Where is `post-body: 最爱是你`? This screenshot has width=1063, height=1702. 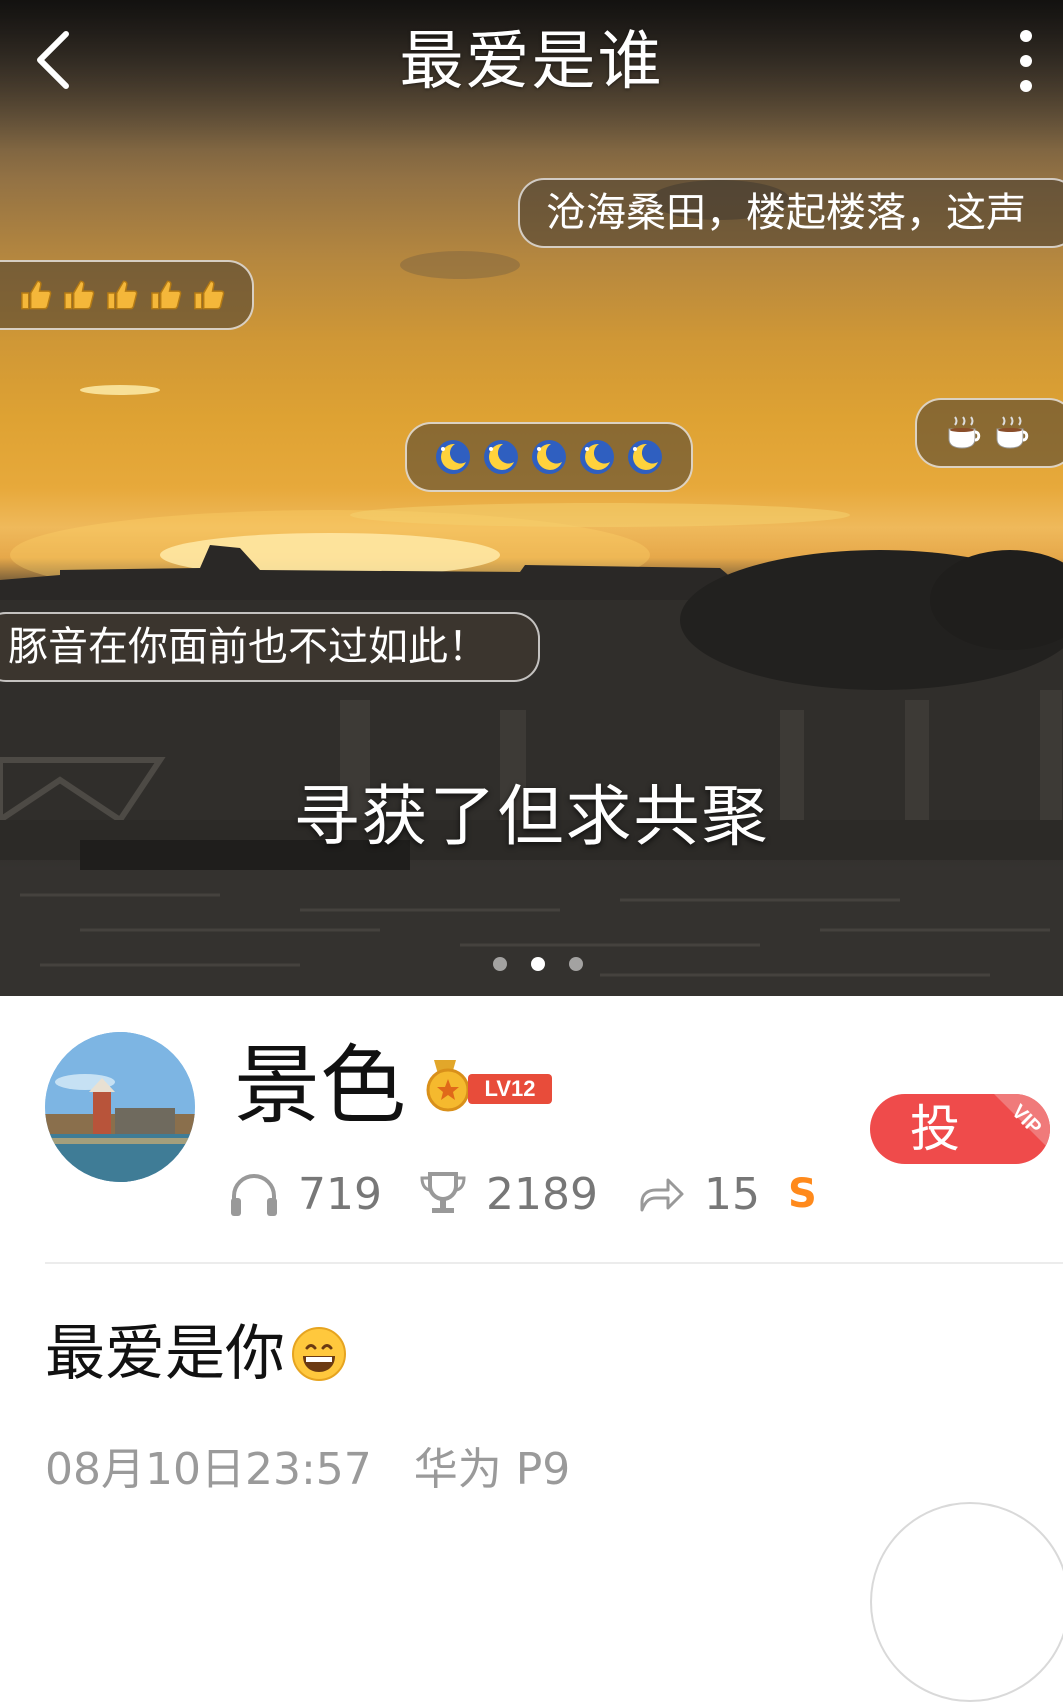 post-body: 最爱是你 is located at coordinates (197, 1354).